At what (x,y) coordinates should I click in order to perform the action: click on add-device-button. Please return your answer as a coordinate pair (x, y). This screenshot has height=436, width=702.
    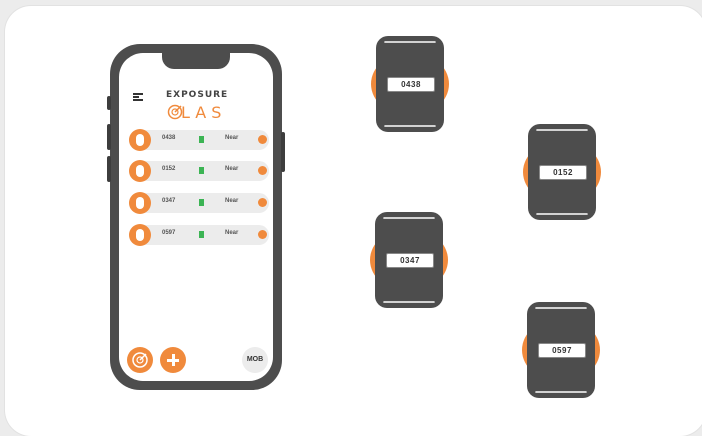
    Looking at the image, I should click on (173, 360).